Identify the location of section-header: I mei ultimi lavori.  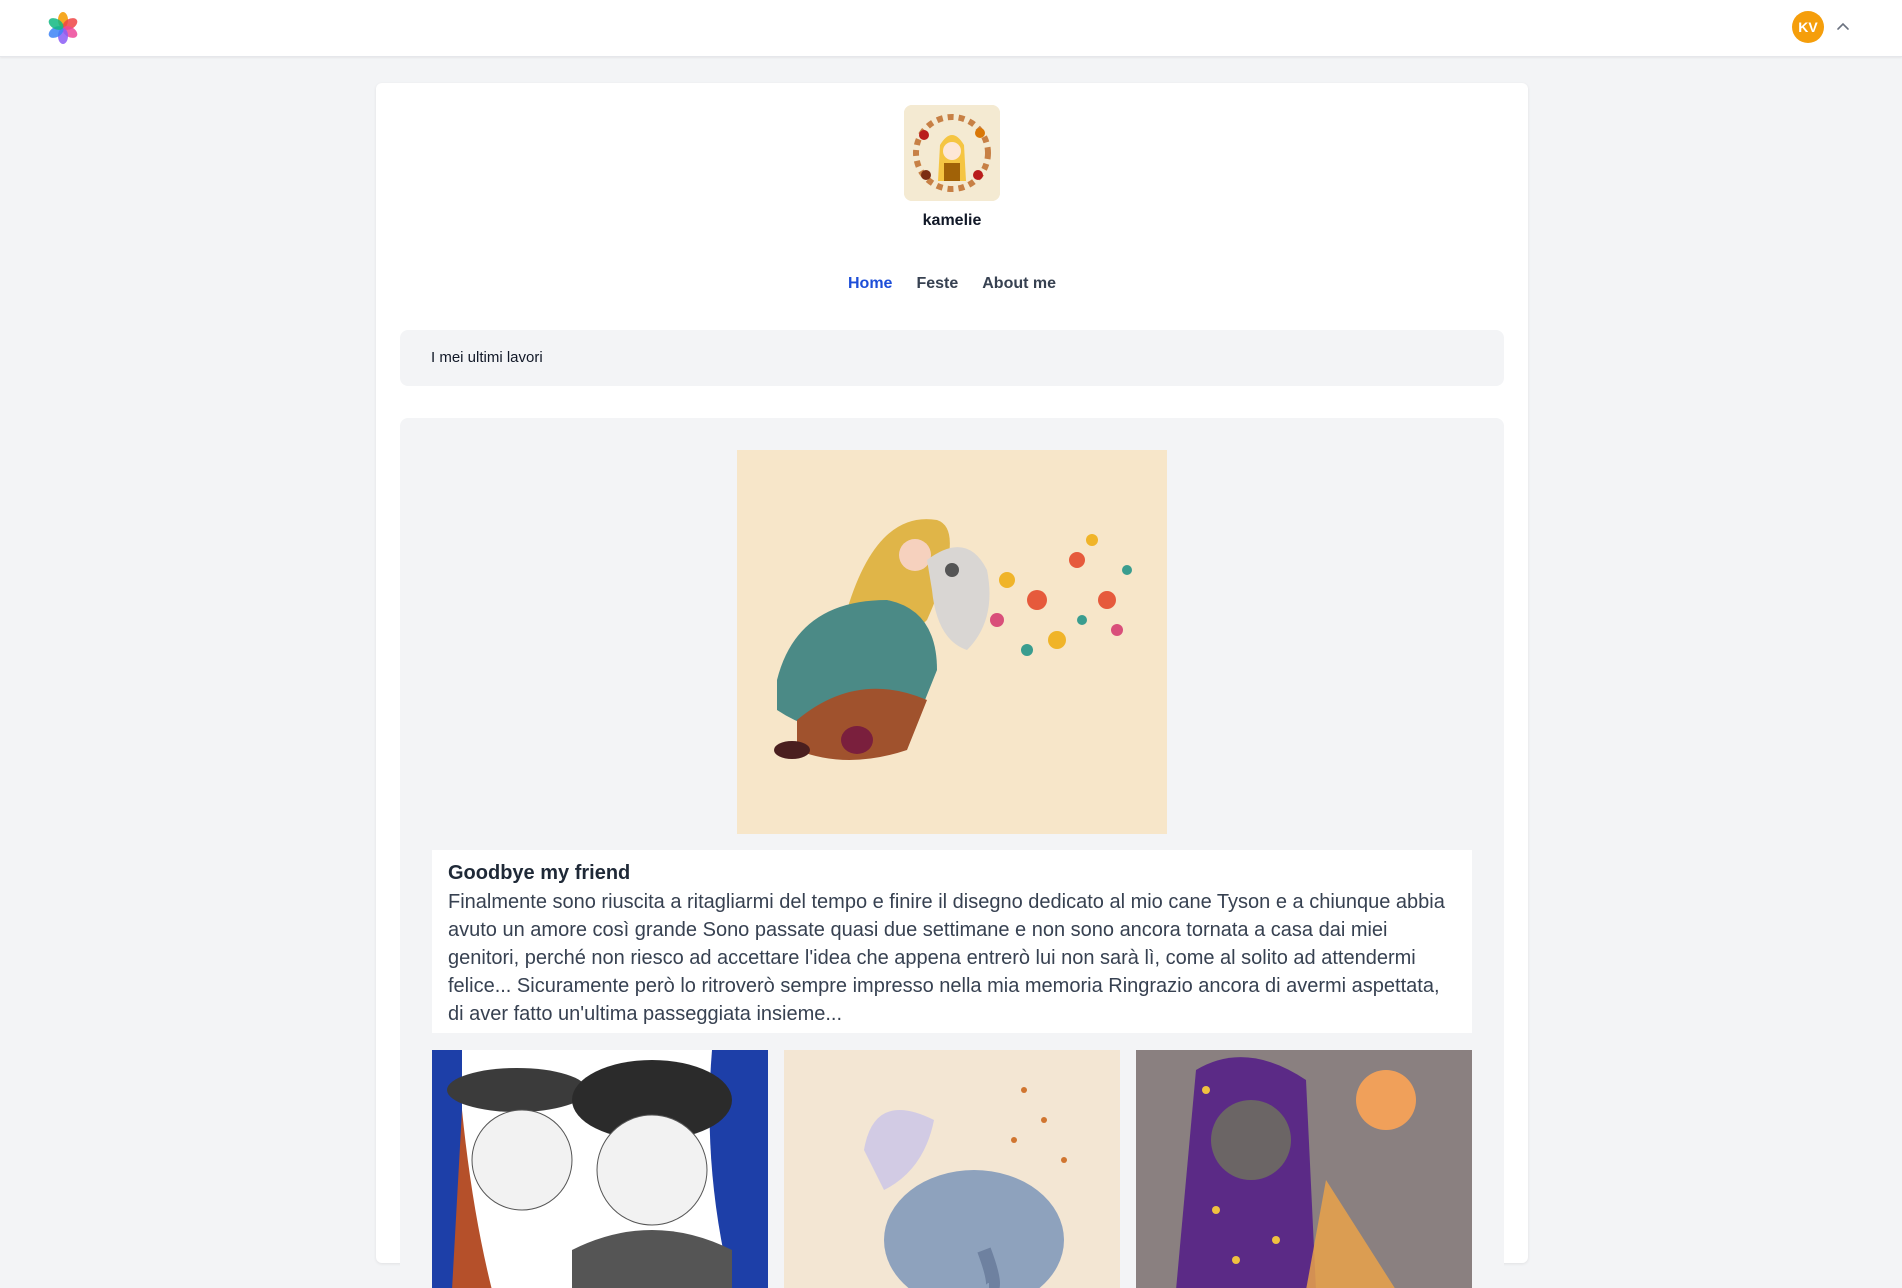
(952, 358).